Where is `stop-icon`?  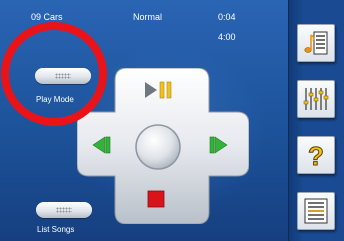 stop-icon is located at coordinates (156, 199).